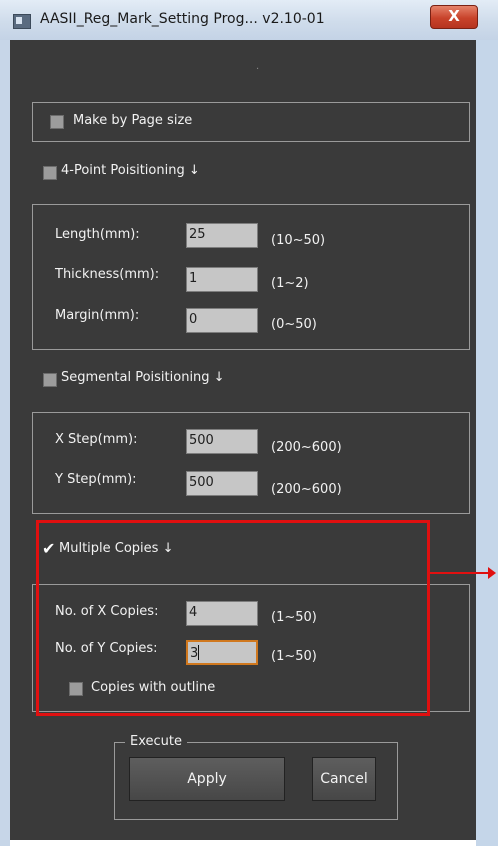 This screenshot has height=846, width=498. I want to click on thickness-input: 1, so click(222, 279).